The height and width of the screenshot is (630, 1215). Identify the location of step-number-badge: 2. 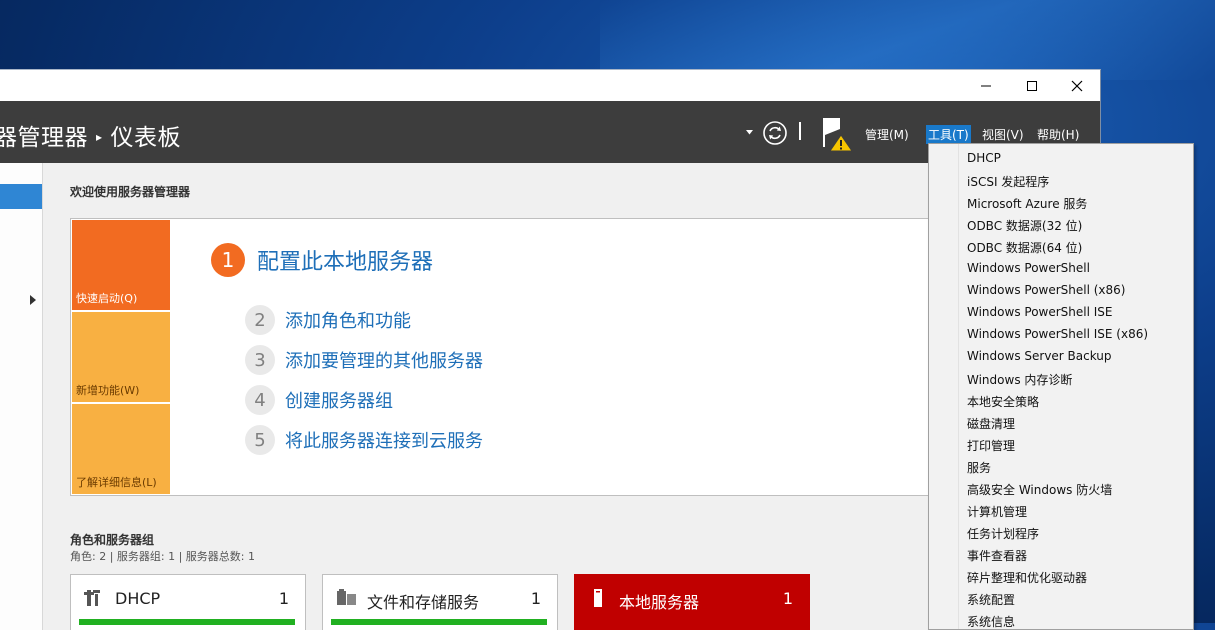
(260, 320).